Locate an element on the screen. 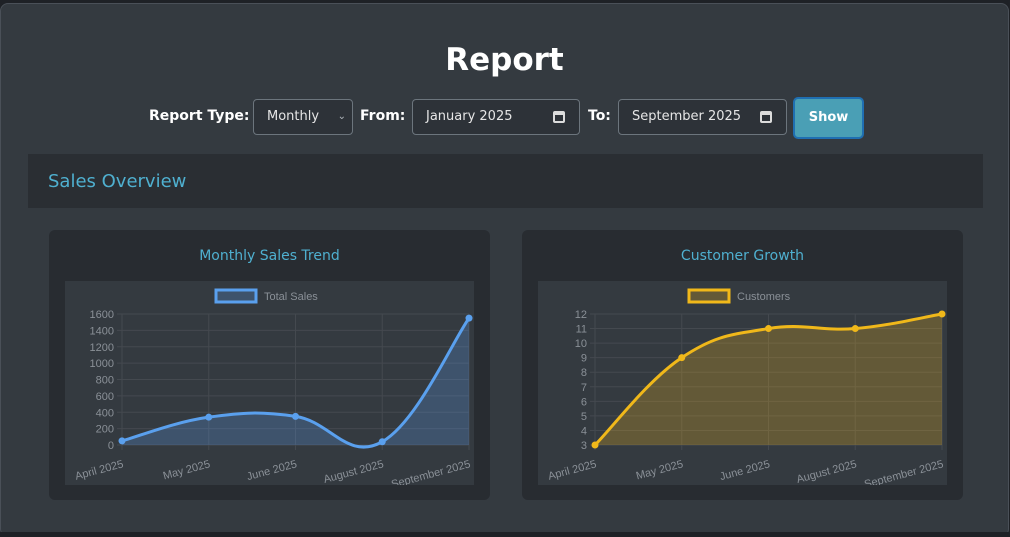  y-tick-label: 1600 is located at coordinates (102, 315).